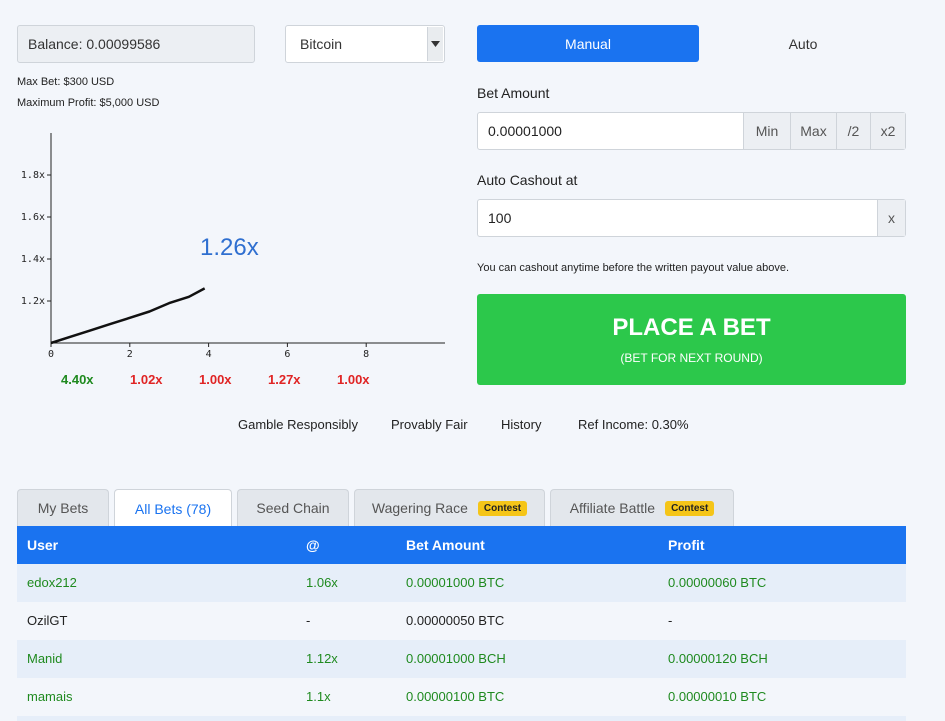 The width and height of the screenshot is (945, 721). I want to click on current-multiplier: 1.26x, so click(229, 247).